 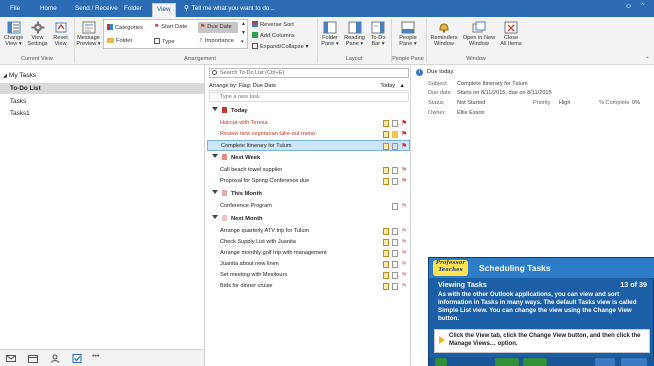 What do you see at coordinates (102, 113) in the screenshot?
I see `folder-item-tasks1: Tasks1` at bounding box center [102, 113].